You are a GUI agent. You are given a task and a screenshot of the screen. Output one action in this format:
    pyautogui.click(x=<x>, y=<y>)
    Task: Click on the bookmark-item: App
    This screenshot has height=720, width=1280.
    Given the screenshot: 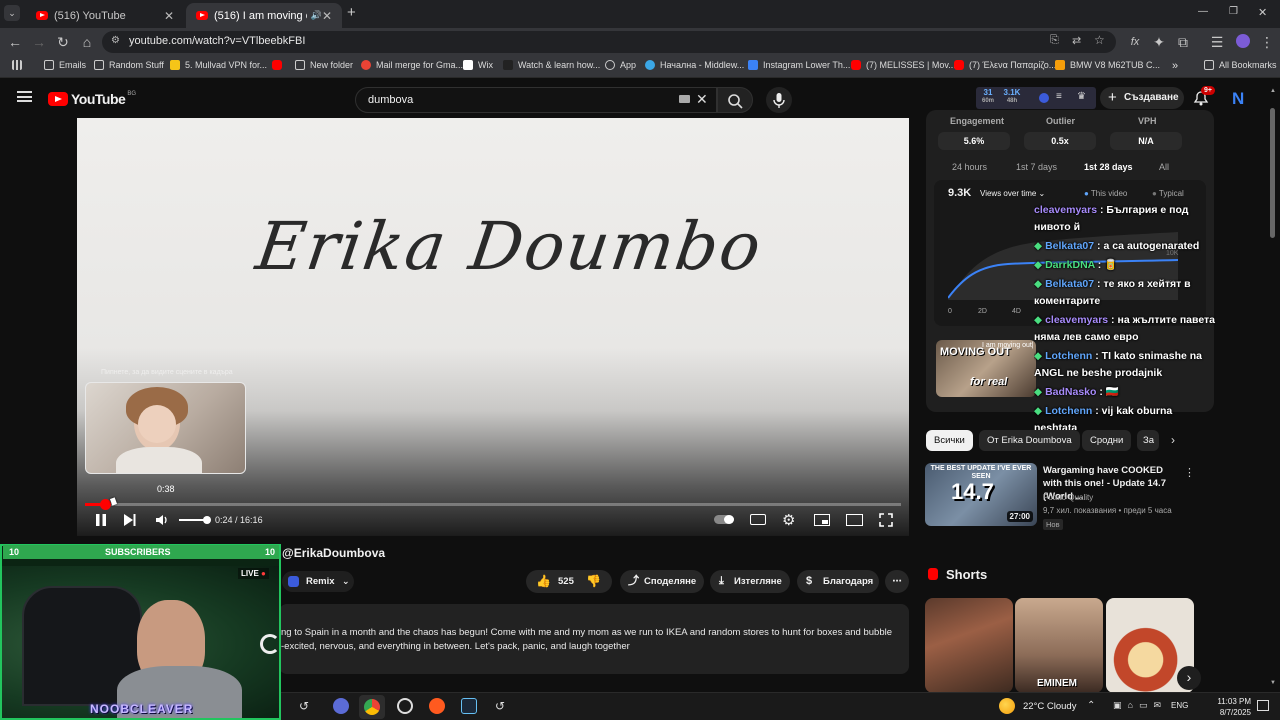 What is the action you would take?
    pyautogui.click(x=620, y=65)
    